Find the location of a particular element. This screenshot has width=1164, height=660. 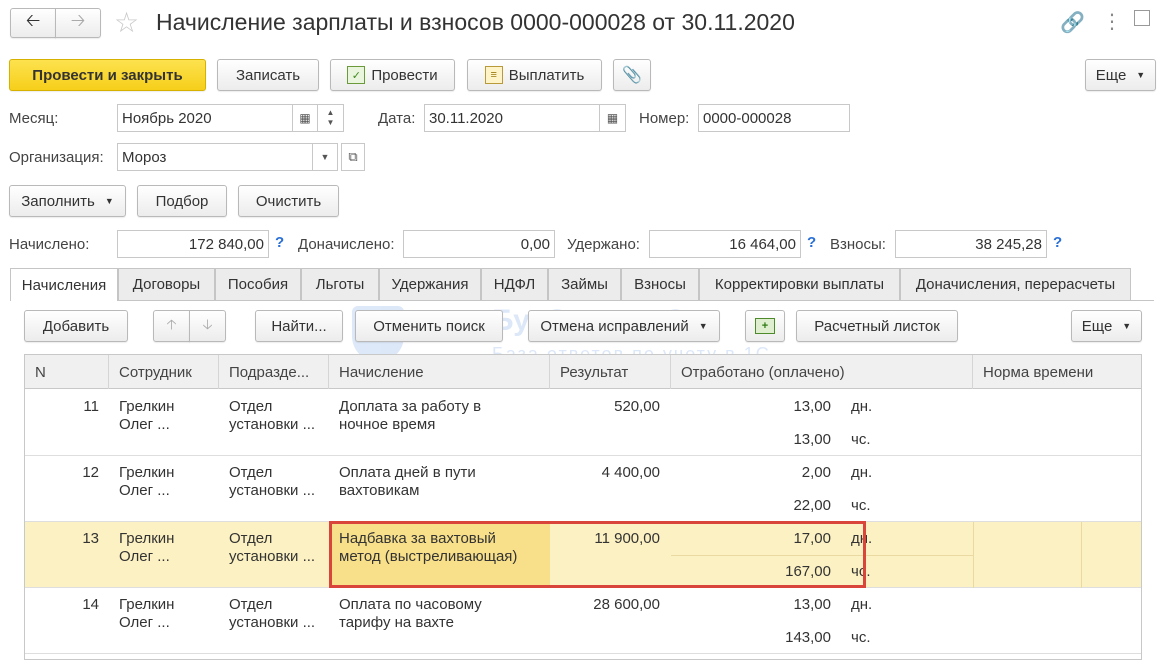

tab-label: Взносы is located at coordinates (660, 284).